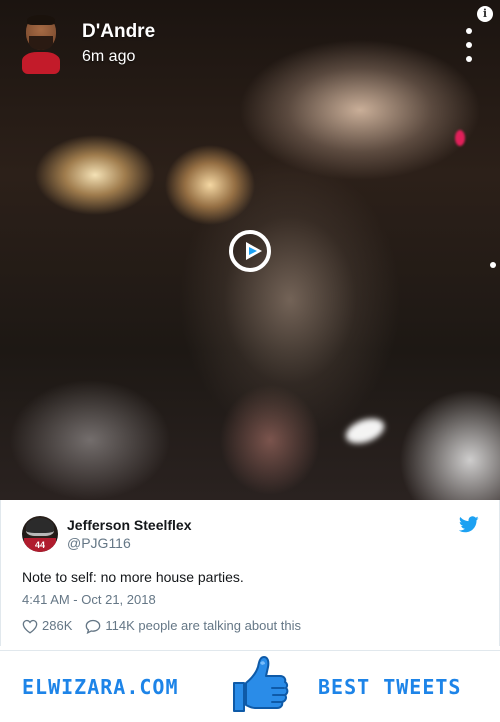 This screenshot has height=722, width=500. Describe the element at coordinates (40, 534) in the screenshot. I see `avatar: 44` at that location.